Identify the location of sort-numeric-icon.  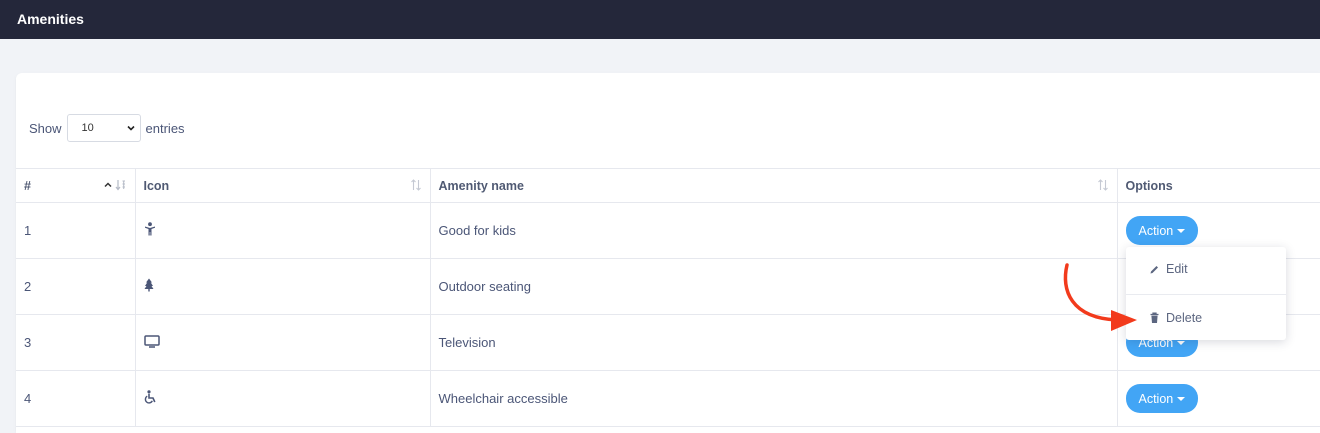
(120, 185).